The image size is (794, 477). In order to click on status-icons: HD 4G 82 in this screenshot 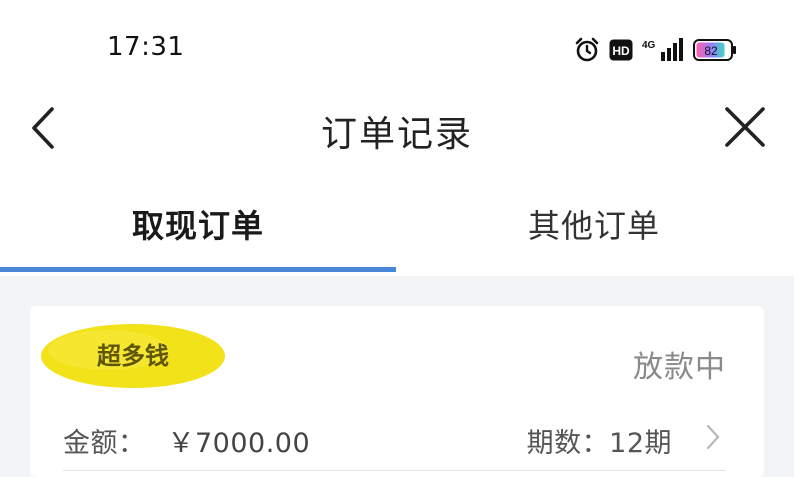, I will do `click(655, 50)`.